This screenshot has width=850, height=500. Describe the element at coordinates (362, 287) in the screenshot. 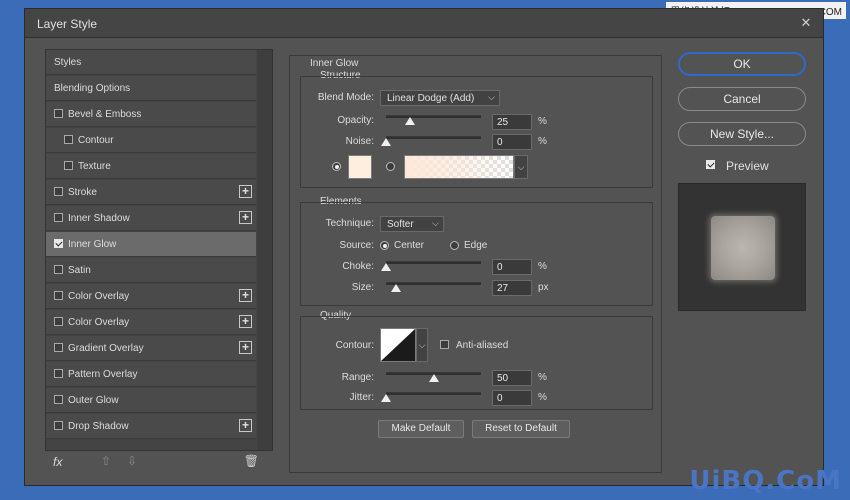

I see `size-label: Size:` at that location.